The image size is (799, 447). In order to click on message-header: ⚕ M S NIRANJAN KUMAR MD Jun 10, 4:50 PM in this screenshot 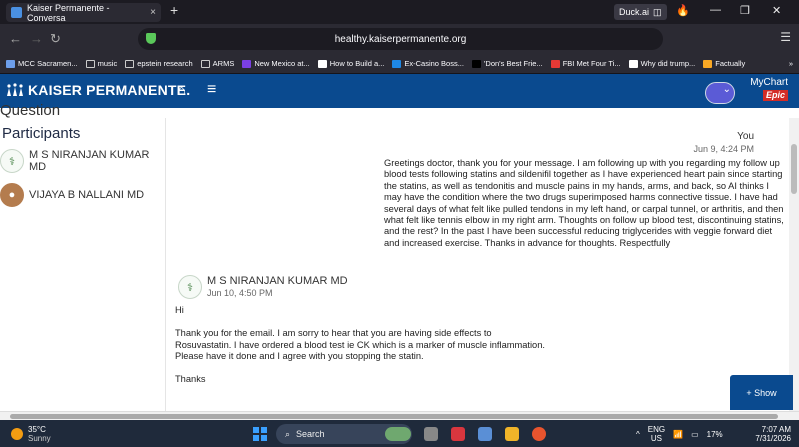, I will do `click(263, 287)`.